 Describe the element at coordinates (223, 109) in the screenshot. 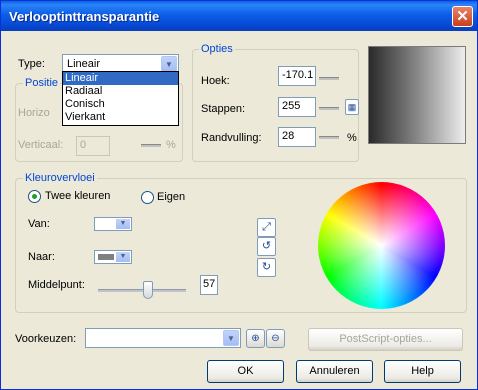

I see `stappen-label: Stappen:` at that location.